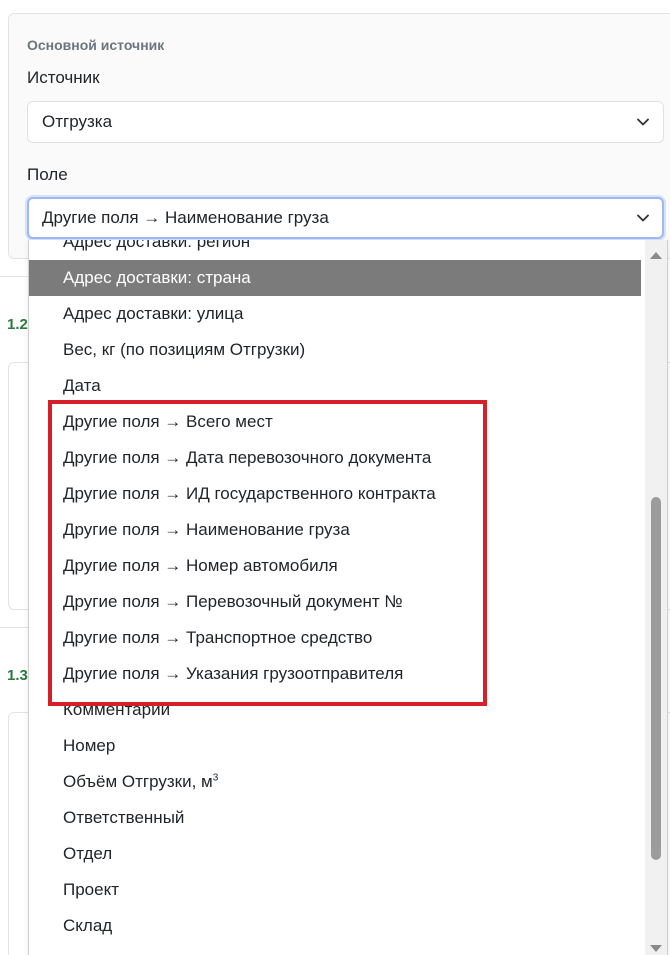 The image size is (670, 955). Describe the element at coordinates (656, 948) in the screenshot. I see `scroll-down-arrow-icon` at that location.